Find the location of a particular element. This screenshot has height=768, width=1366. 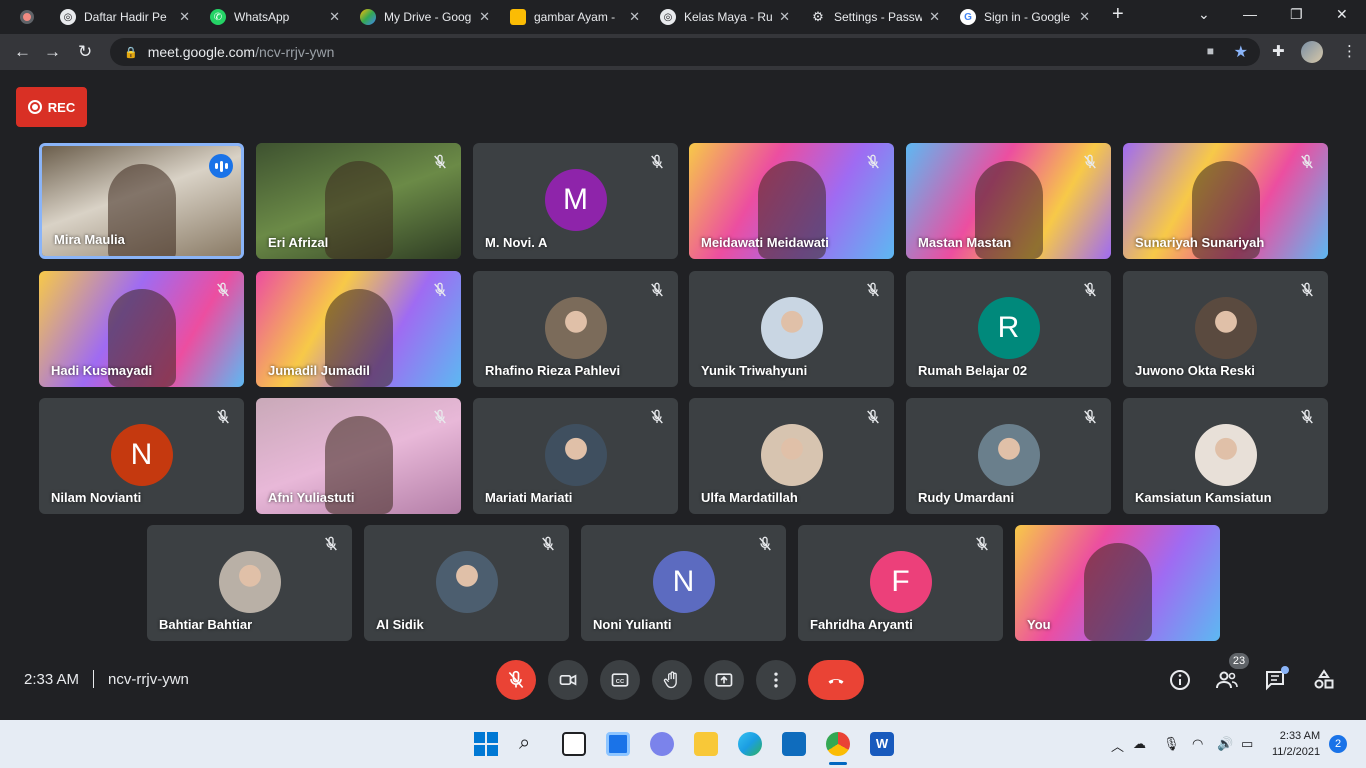

widgets-icon is located at coordinates (618, 744).